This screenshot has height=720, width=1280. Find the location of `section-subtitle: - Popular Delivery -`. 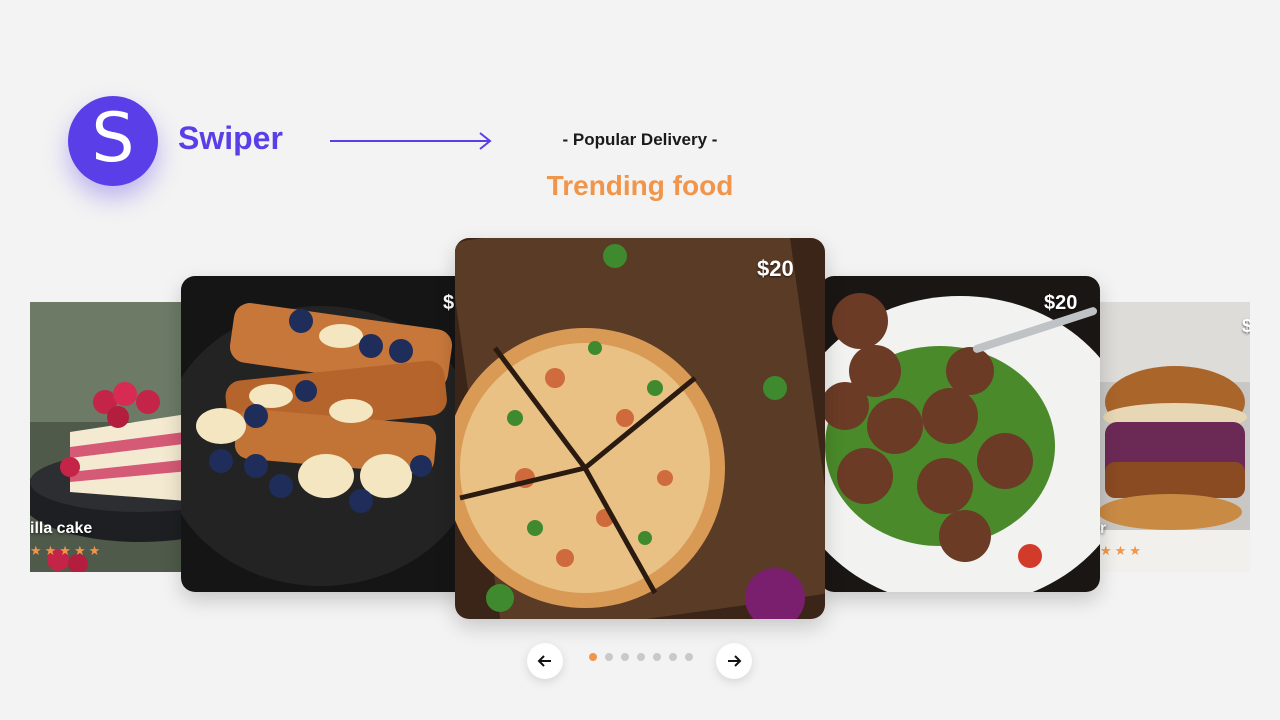

section-subtitle: - Popular Delivery - is located at coordinates (640, 139).